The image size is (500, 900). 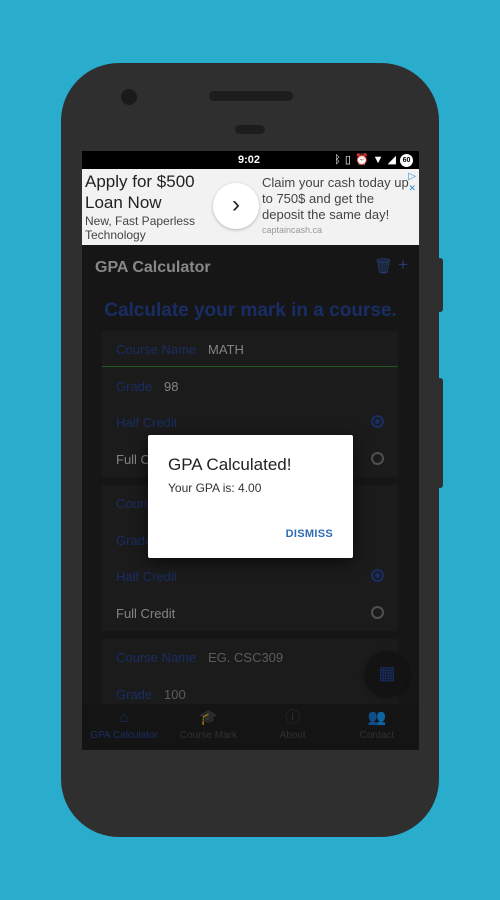 I want to click on dialog-title: GPA Calculated!, so click(x=230, y=464).